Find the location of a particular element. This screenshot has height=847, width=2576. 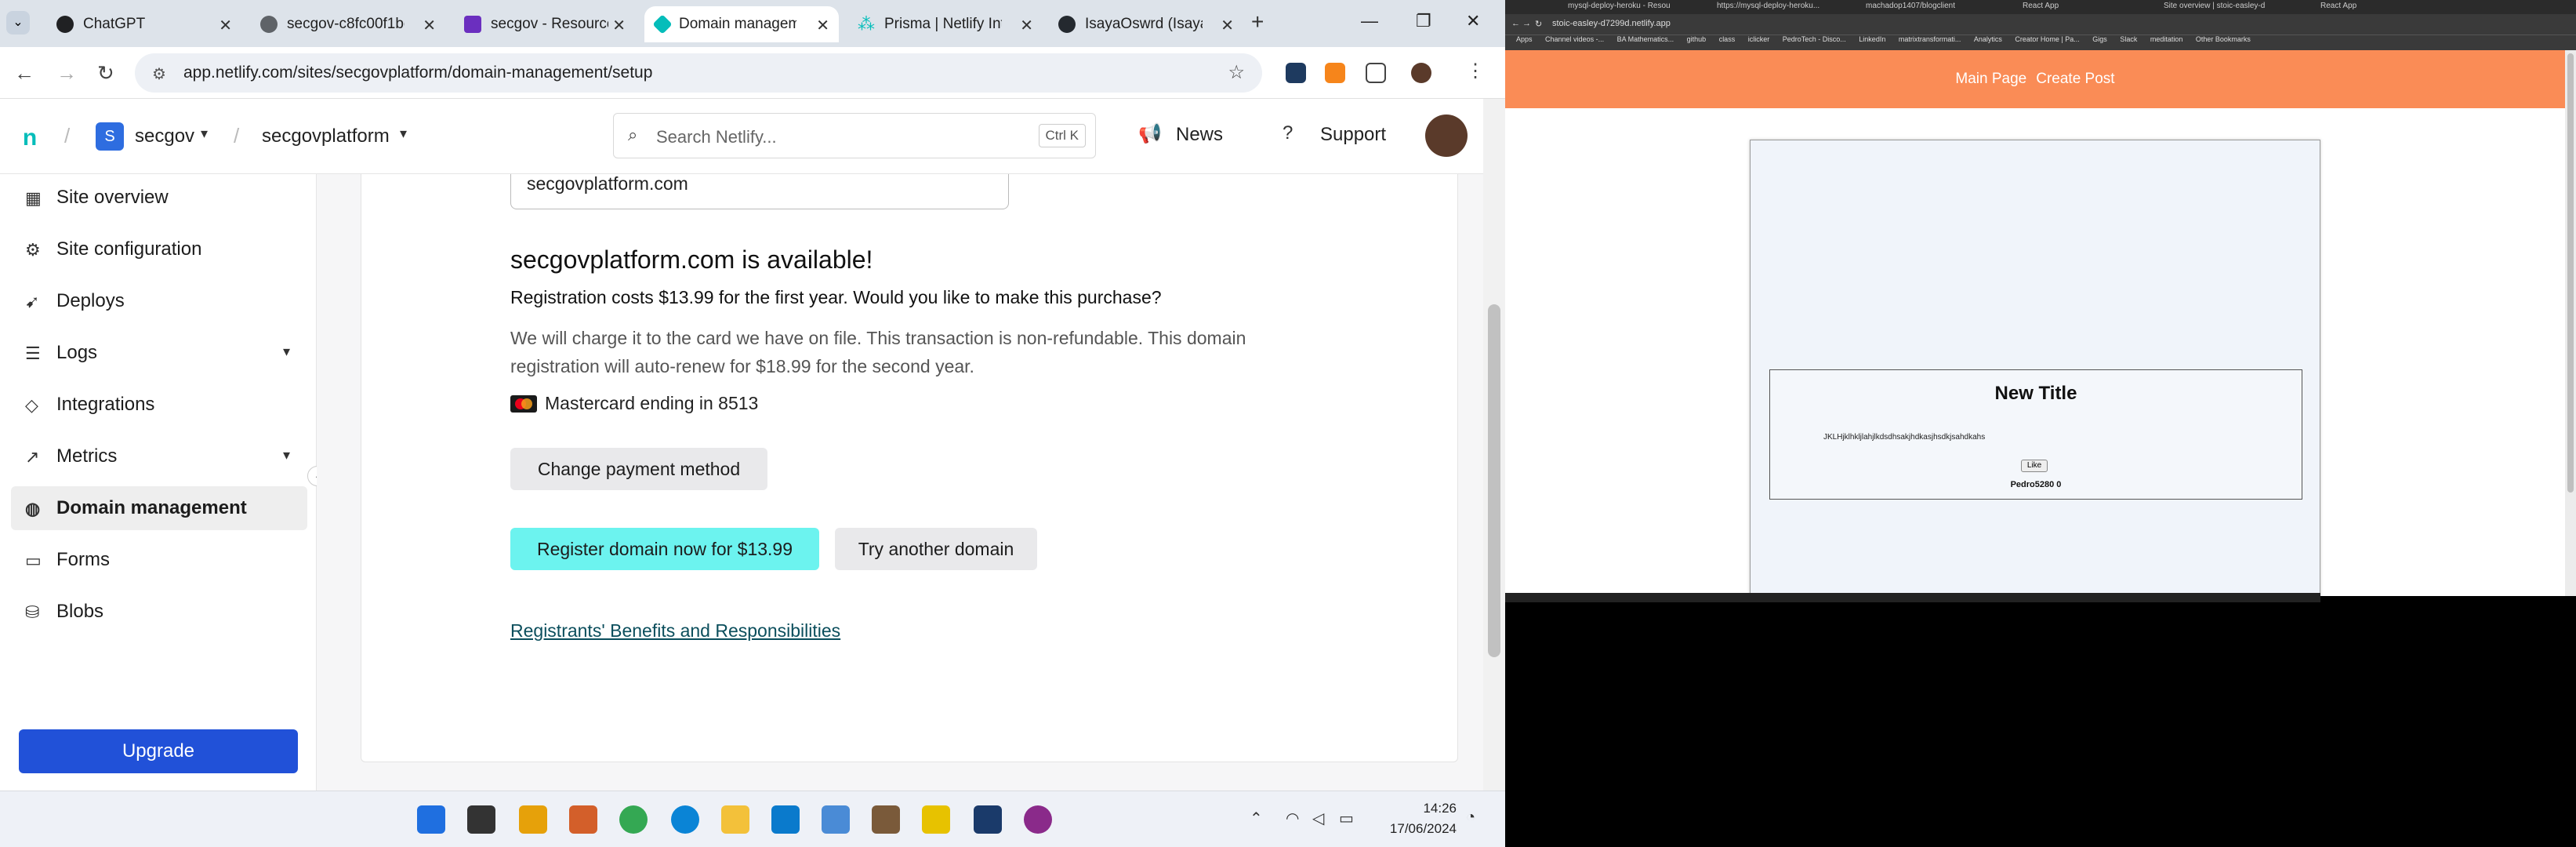

like-button: Like is located at coordinates (2034, 466).